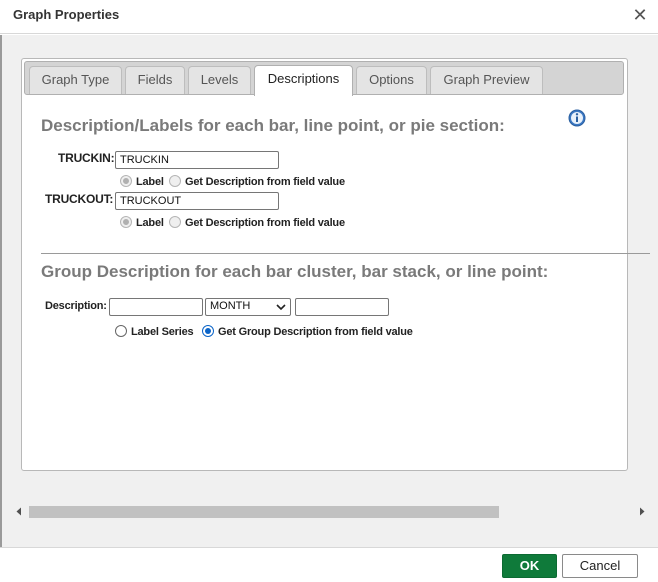 Image resolution: width=658 pixels, height=582 pixels. What do you see at coordinates (208, 331) in the screenshot?
I see `group-field-radio` at bounding box center [208, 331].